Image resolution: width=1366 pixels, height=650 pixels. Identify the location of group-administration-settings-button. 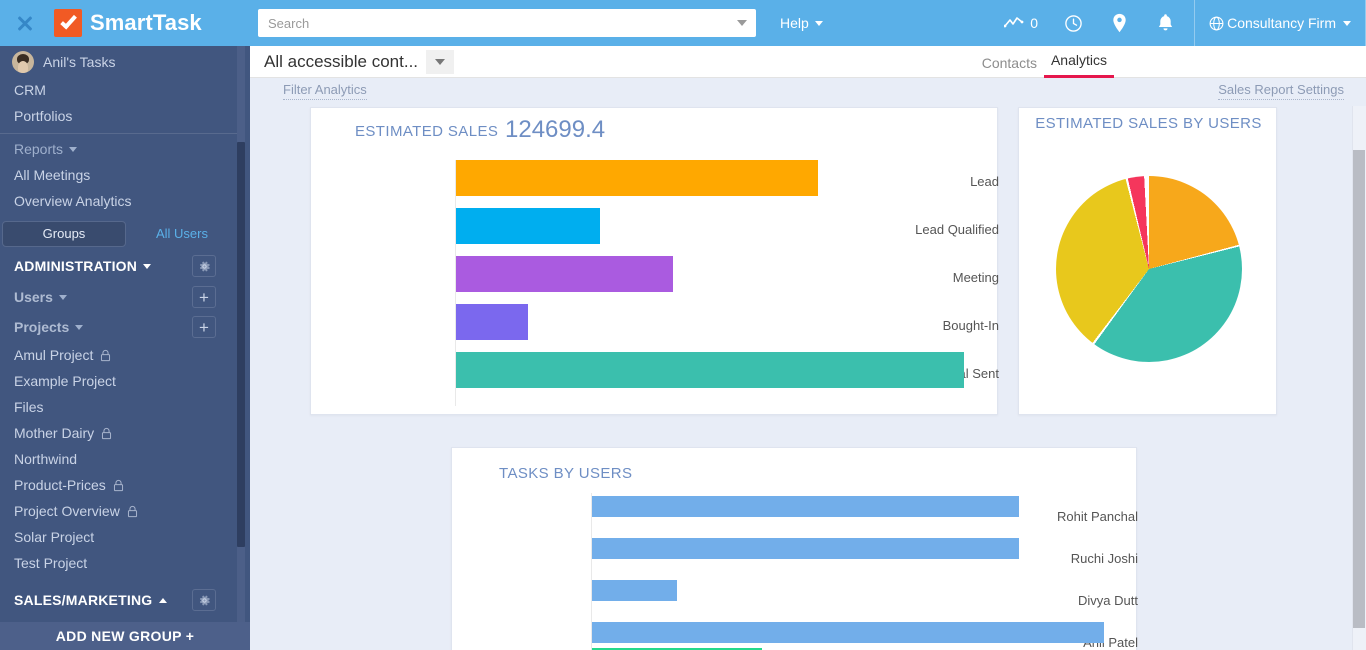
(204, 266).